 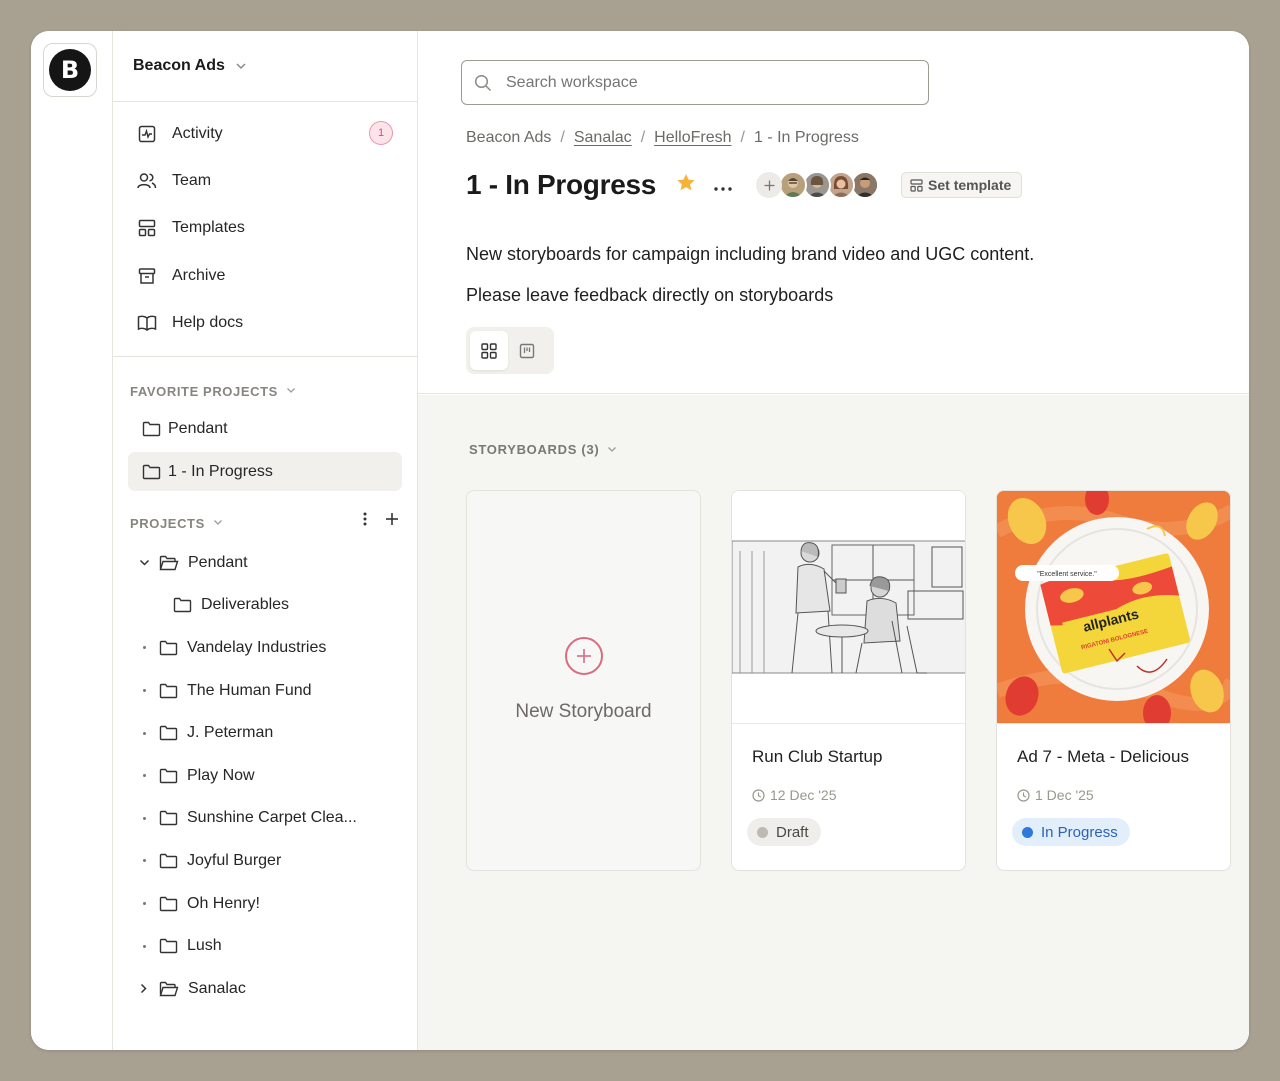 What do you see at coordinates (147, 323) in the screenshot?
I see `book-icon` at bounding box center [147, 323].